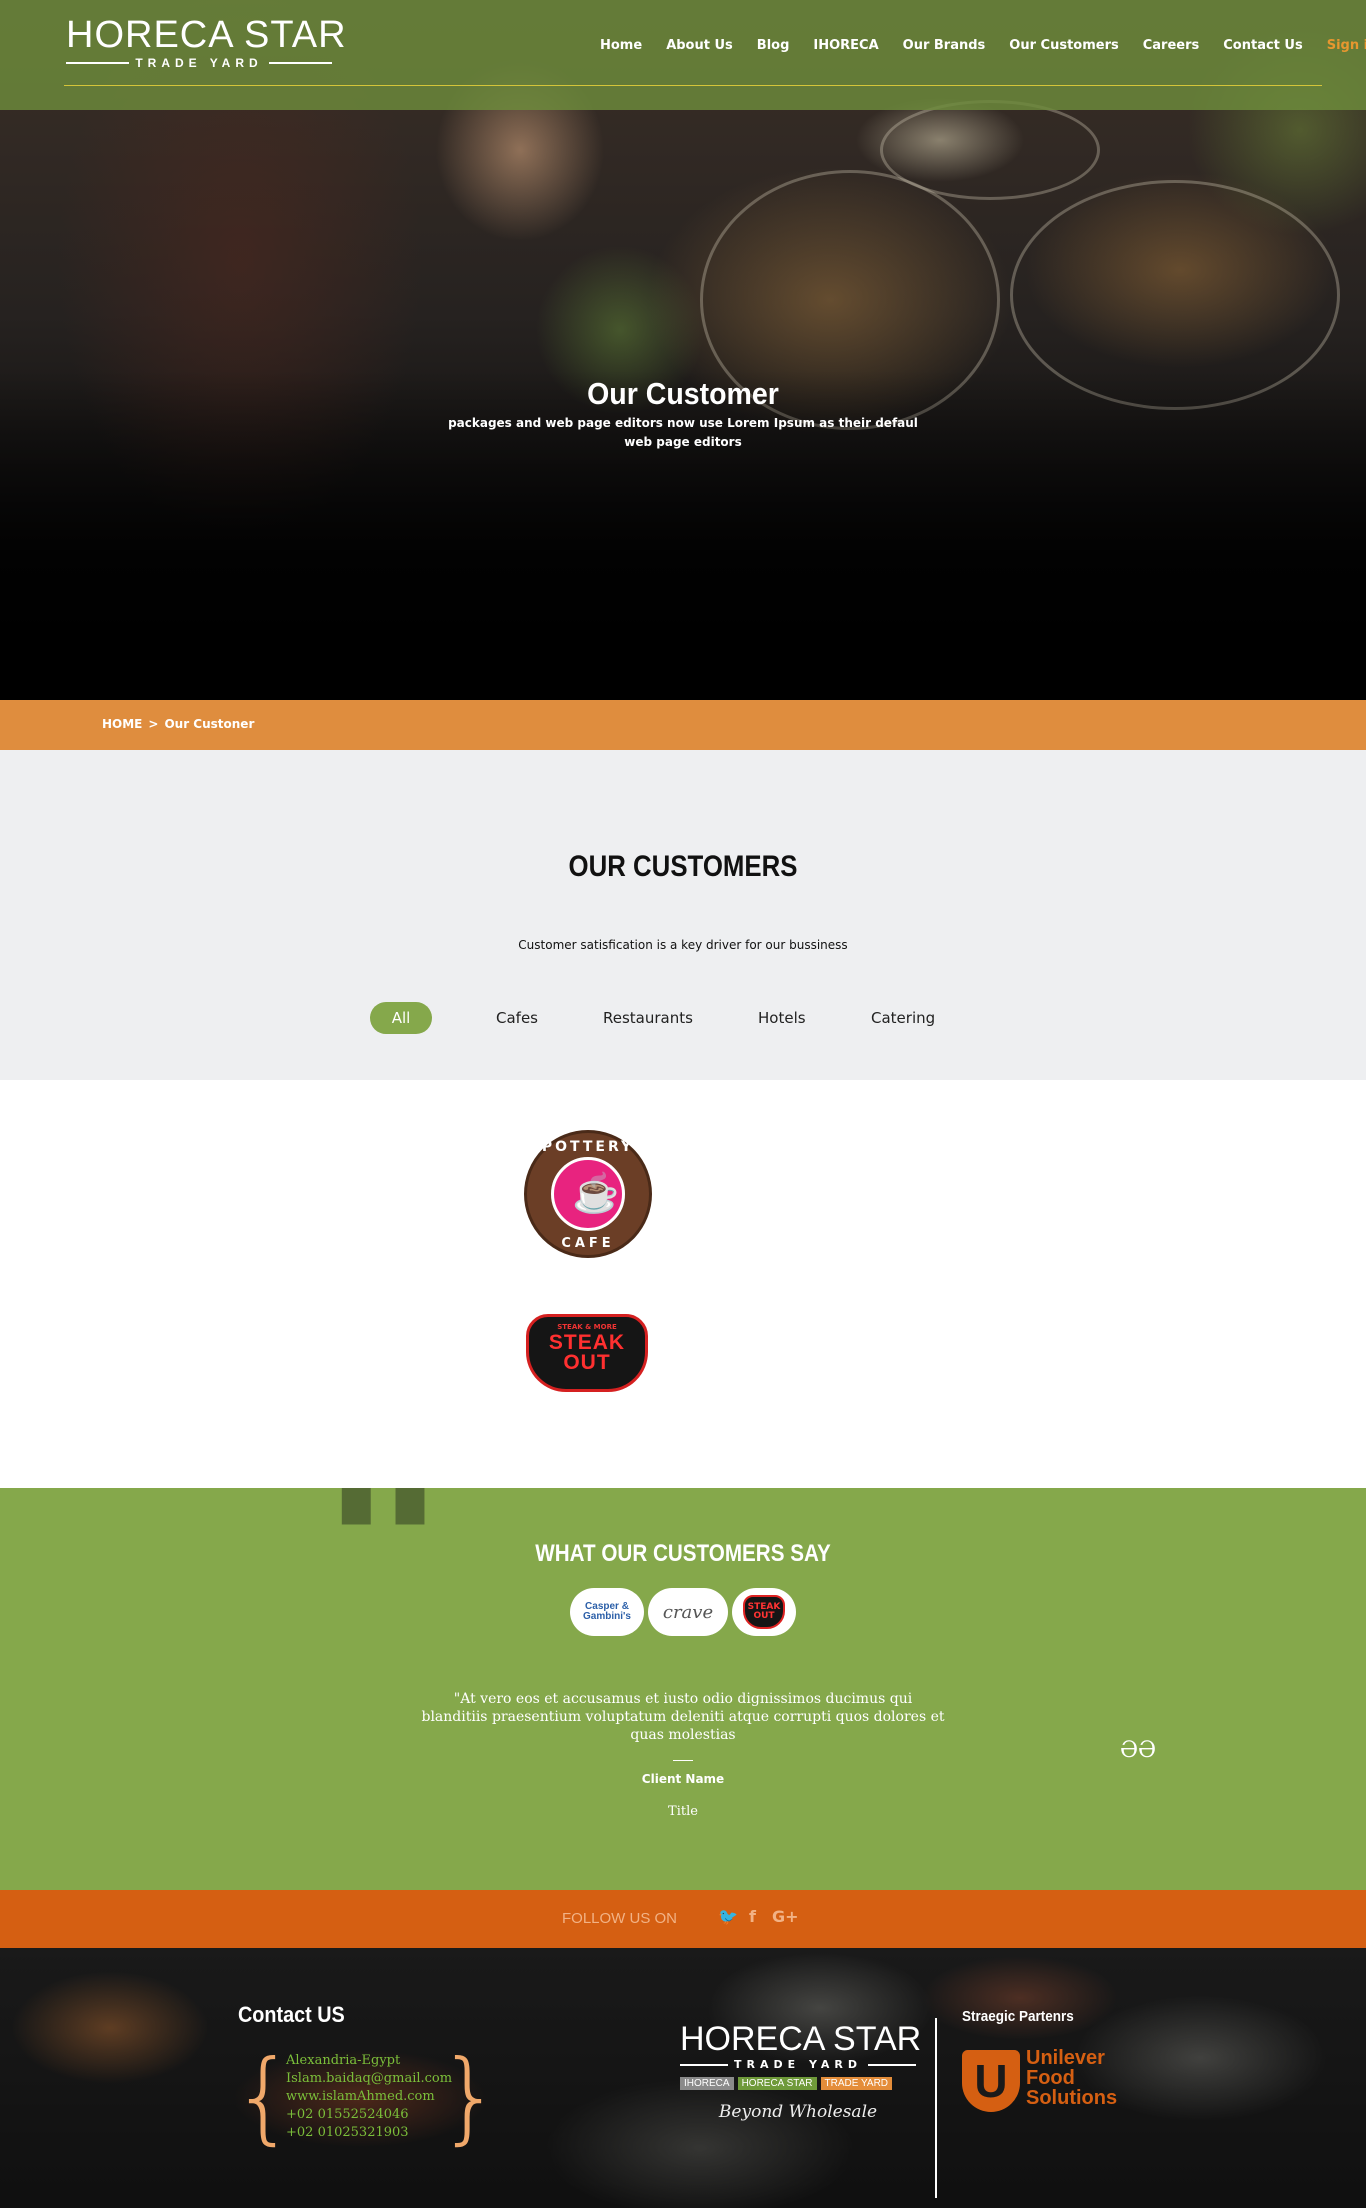 This screenshot has height=2208, width=1366. I want to click on site-logo: HORECA STAR TRADE YARD, so click(206, 42).